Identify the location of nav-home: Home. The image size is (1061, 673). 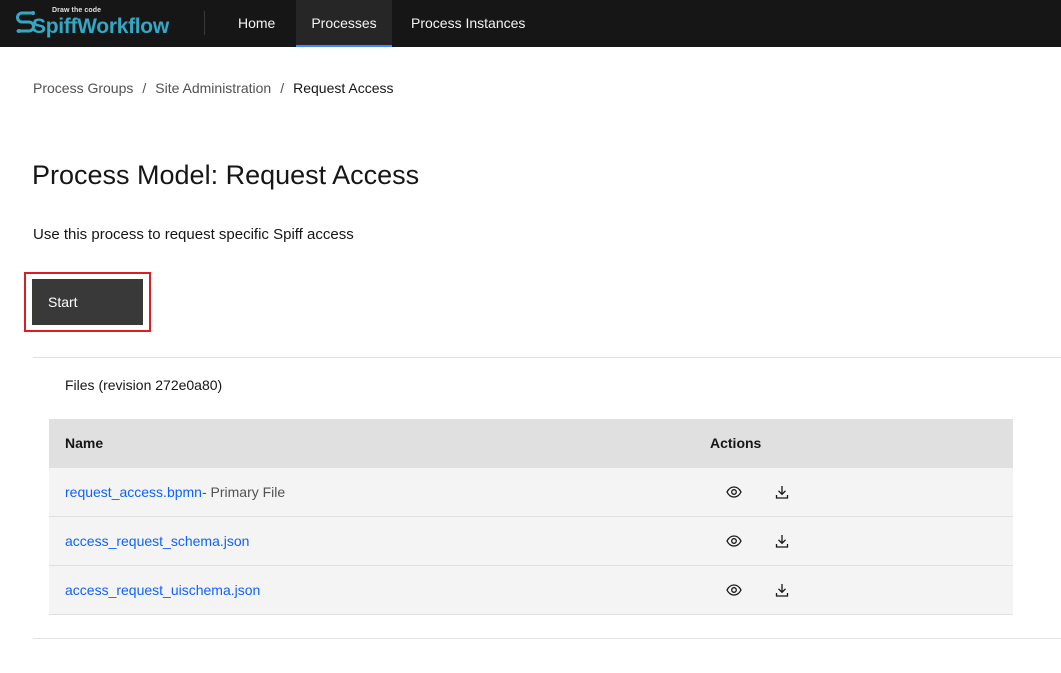
(256, 23).